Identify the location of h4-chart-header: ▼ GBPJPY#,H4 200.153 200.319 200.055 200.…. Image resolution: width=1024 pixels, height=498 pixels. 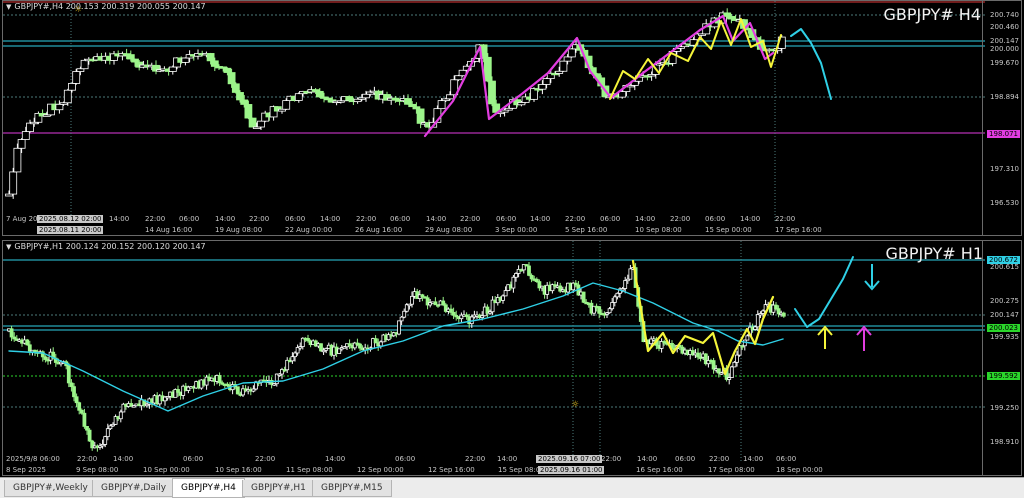
(106, 6).